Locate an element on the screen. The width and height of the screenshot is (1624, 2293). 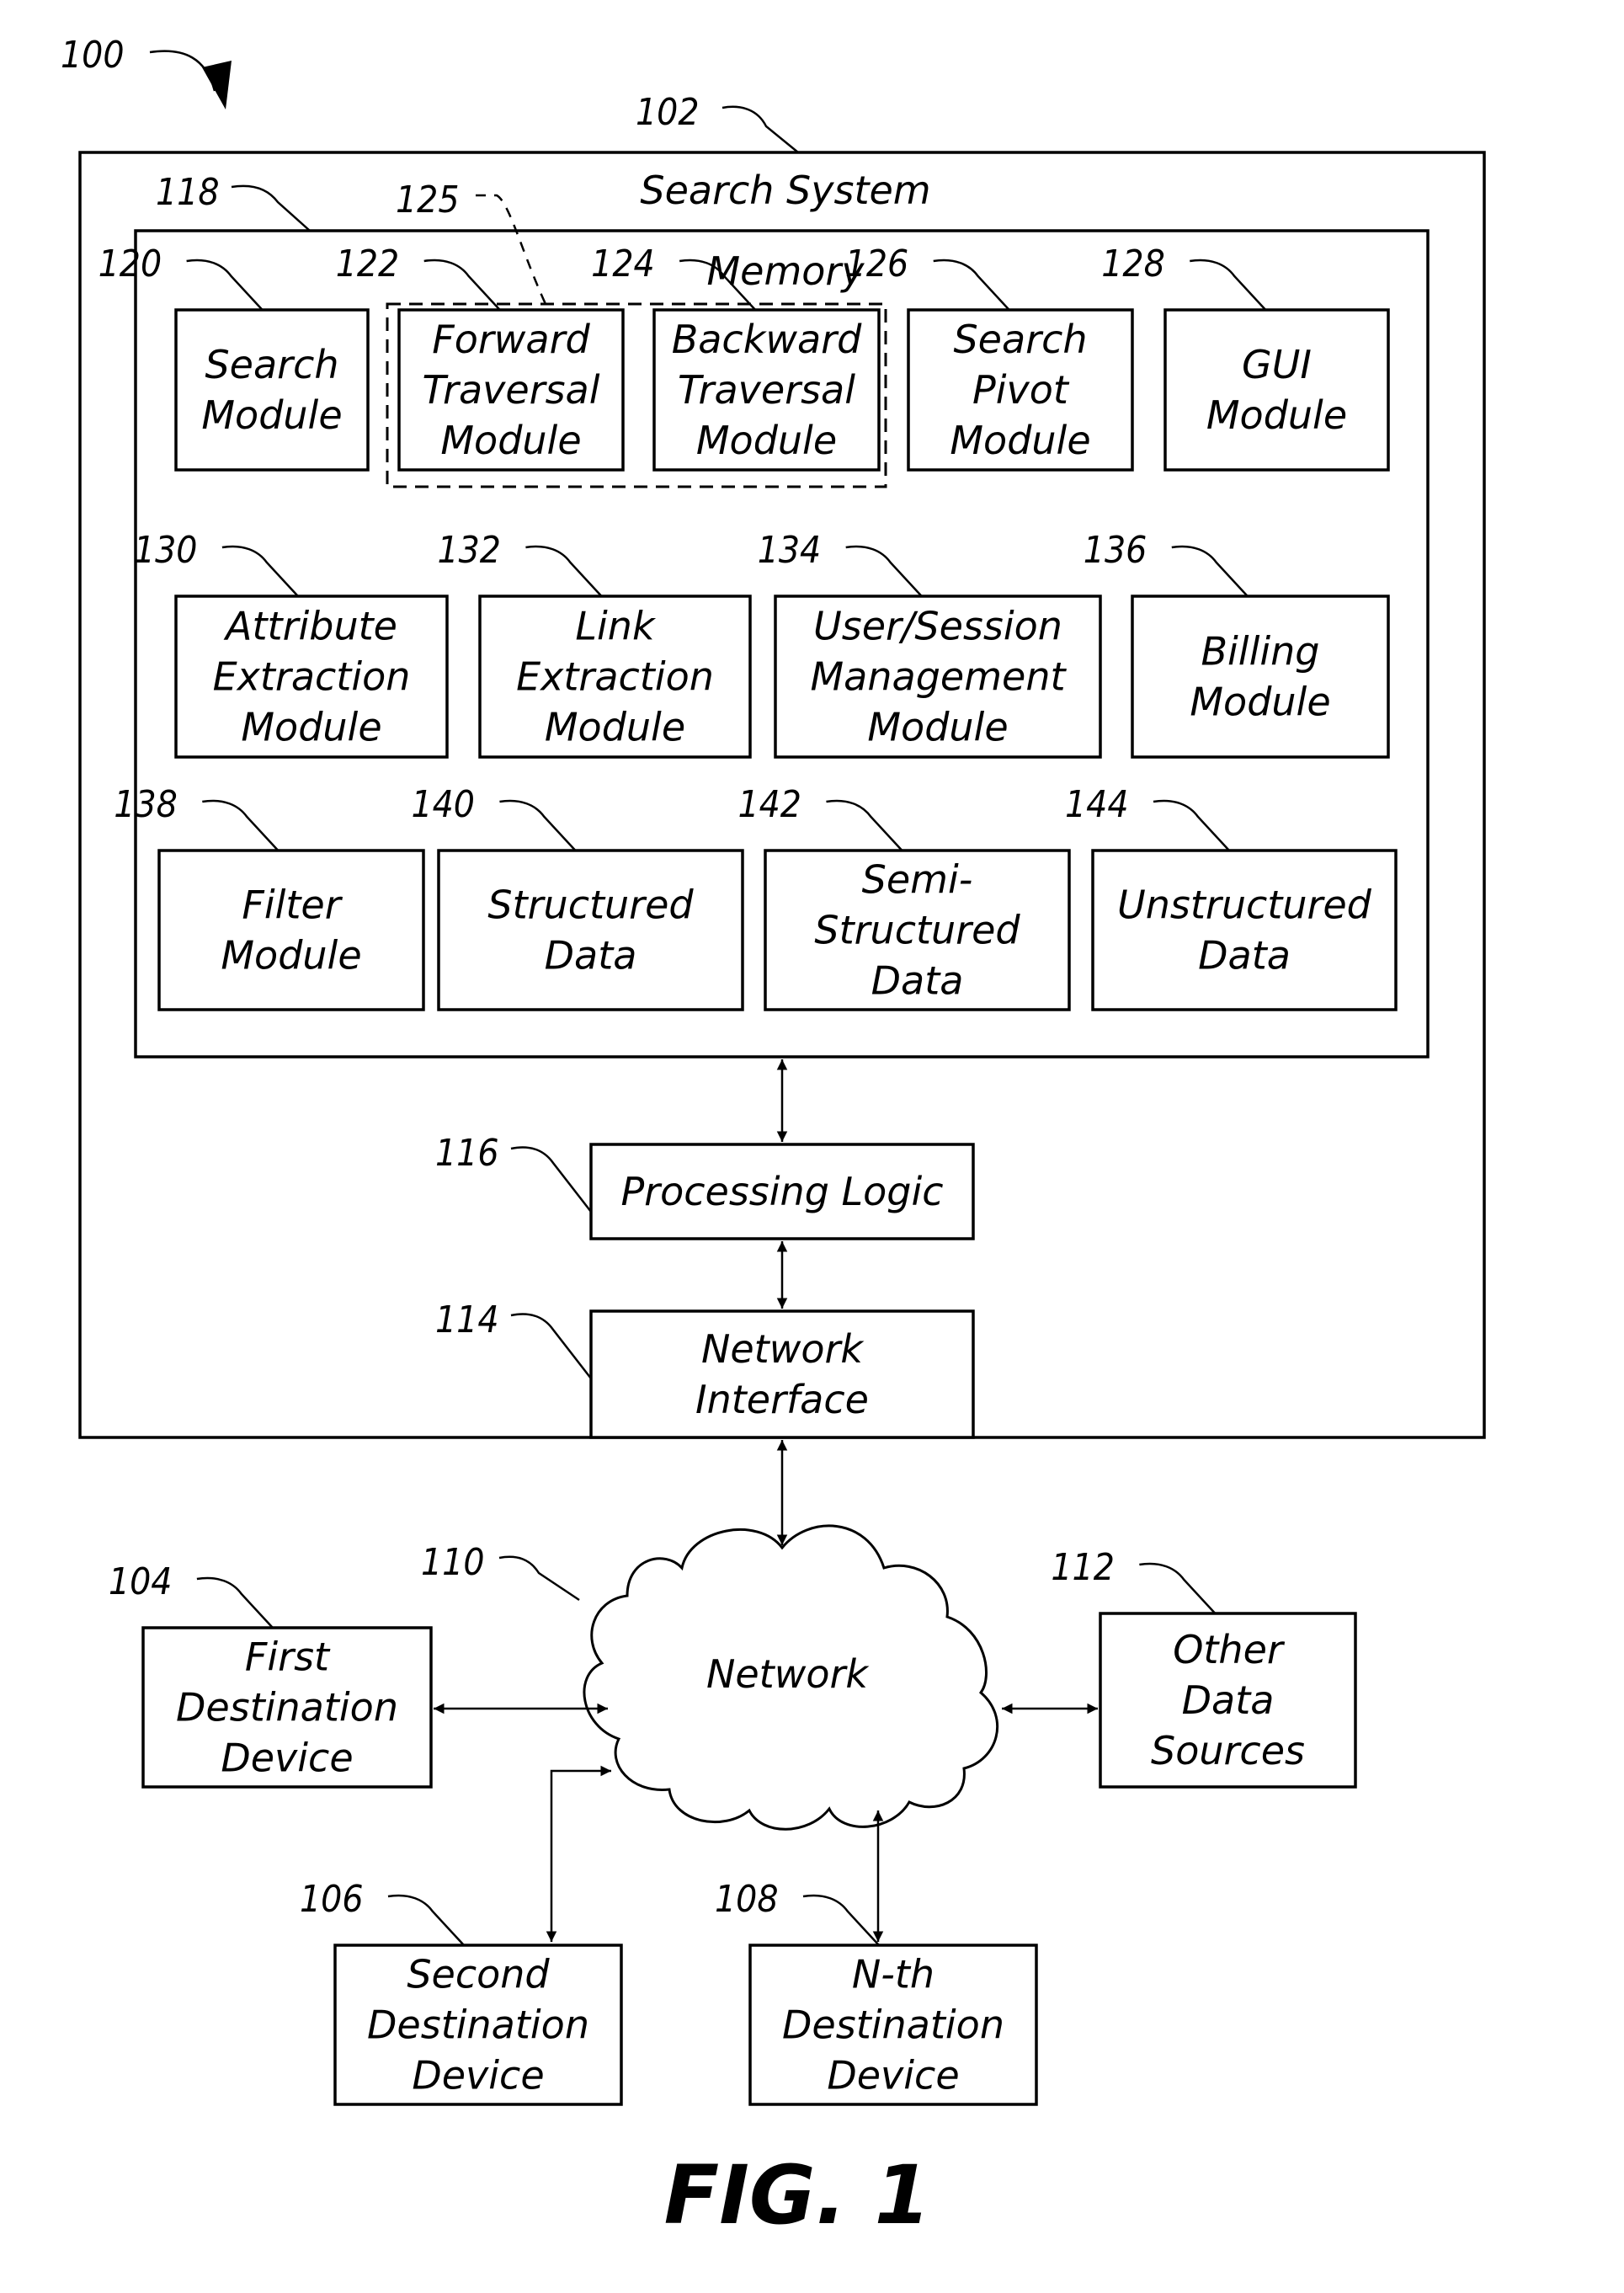
module-122-ref: 122 is located at coordinates (368, 264).